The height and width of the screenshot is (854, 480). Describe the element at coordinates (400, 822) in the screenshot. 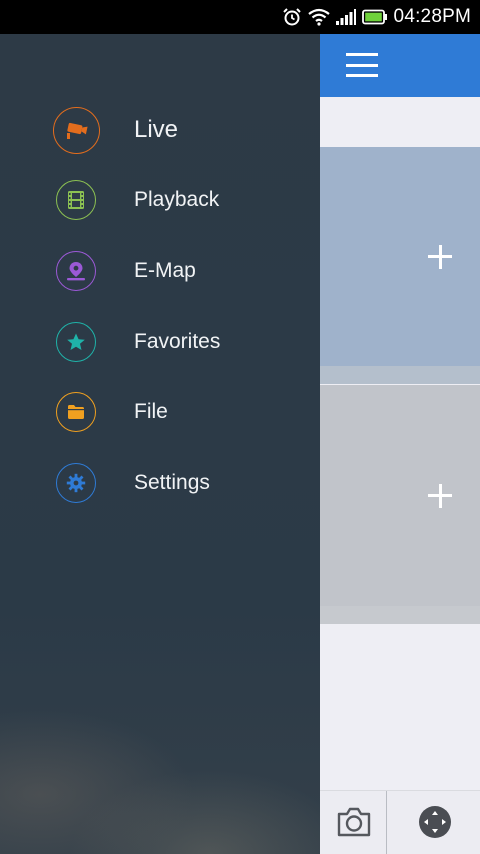

I see `bottom-toolbar` at that location.